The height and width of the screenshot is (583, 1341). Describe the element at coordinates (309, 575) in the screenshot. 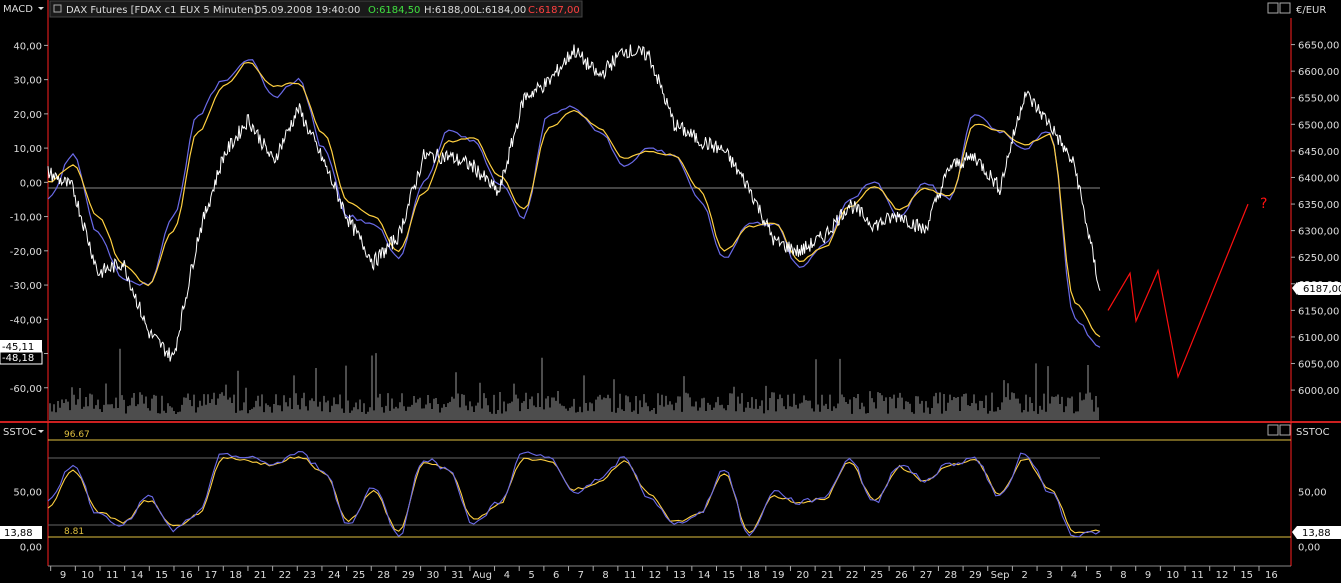

I see `x-tick-label: 23` at that location.